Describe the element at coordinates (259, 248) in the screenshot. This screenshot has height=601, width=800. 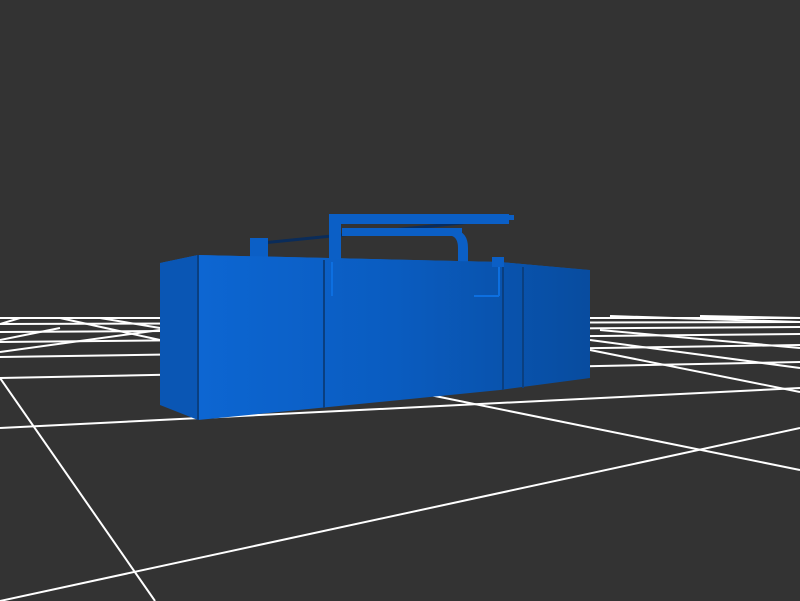
I see `antenna-mount` at that location.